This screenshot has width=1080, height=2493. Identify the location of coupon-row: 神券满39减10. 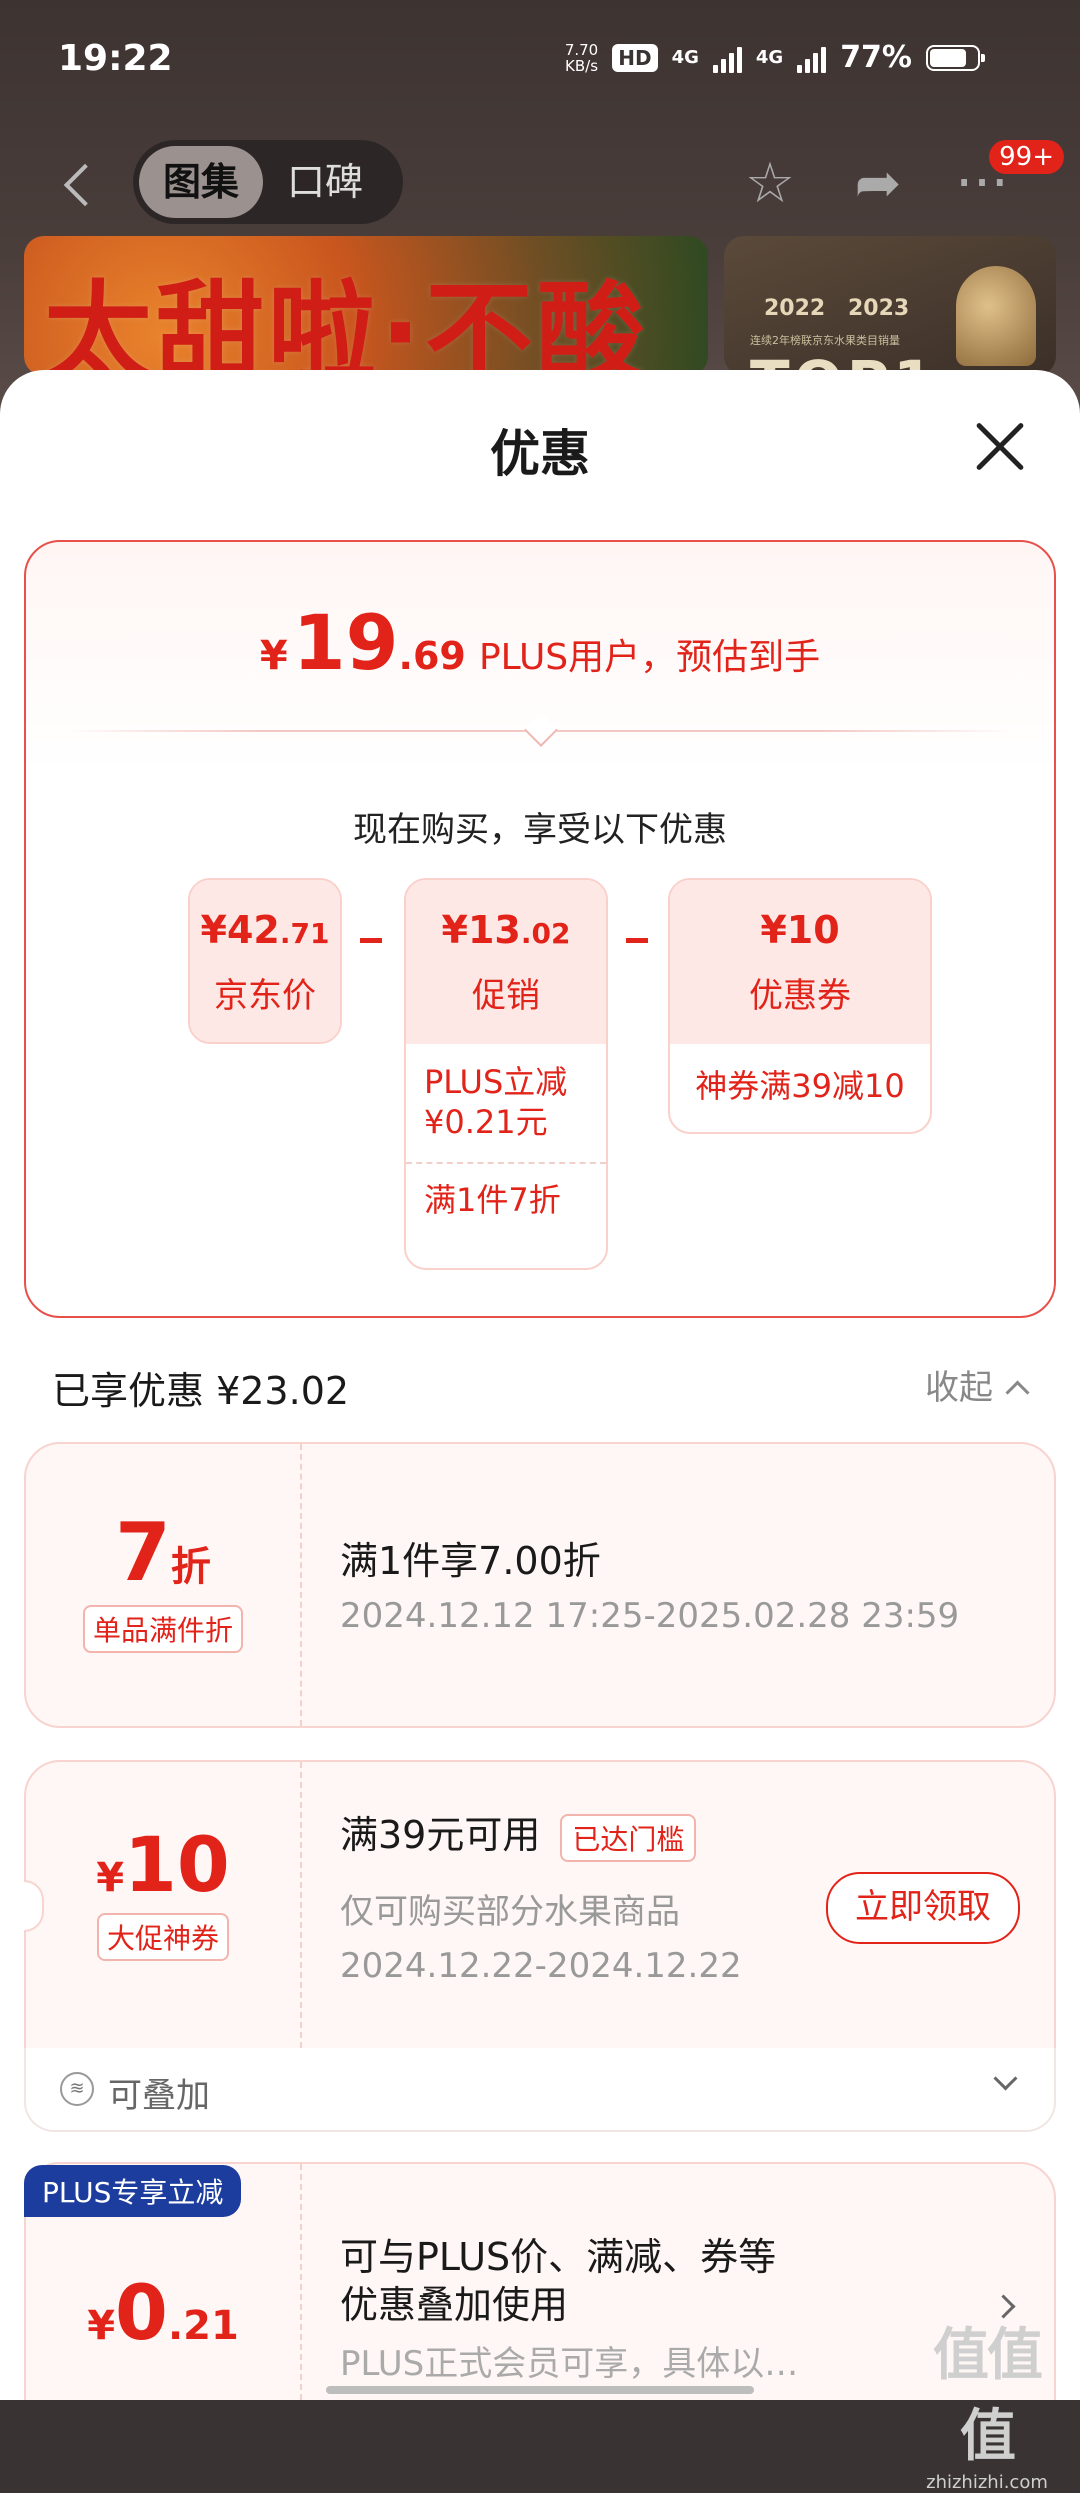
(800, 1086).